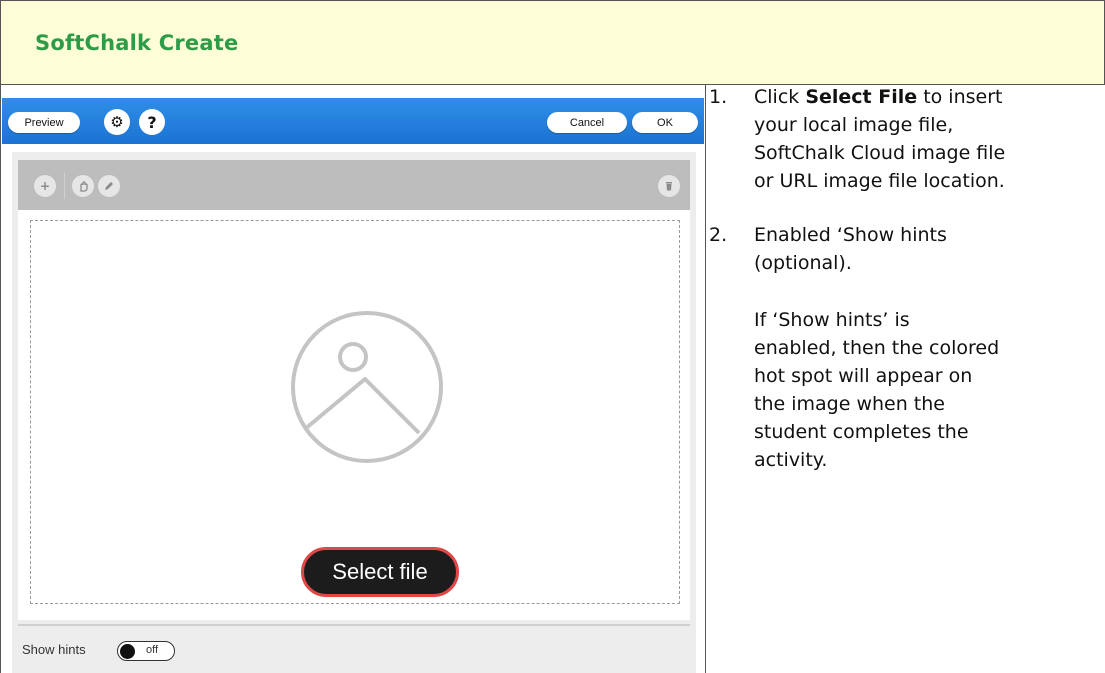  I want to click on step-1-line-2: your local image file,, so click(854, 125).